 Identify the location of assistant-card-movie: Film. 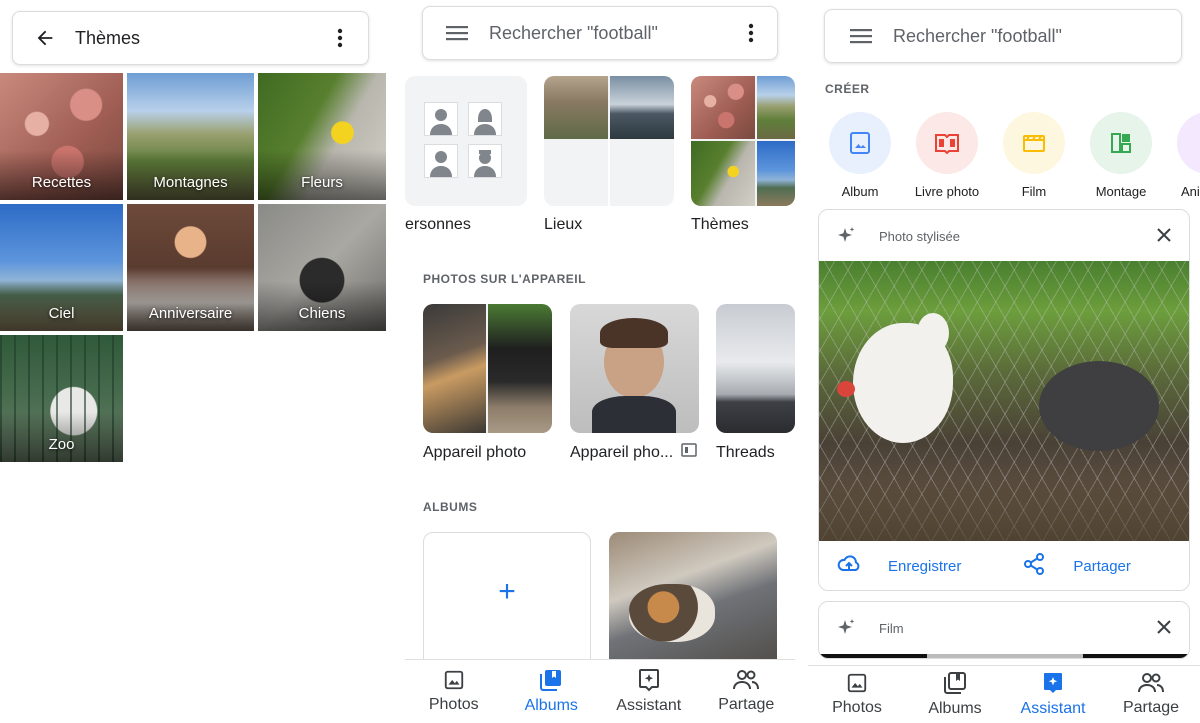
(1004, 630).